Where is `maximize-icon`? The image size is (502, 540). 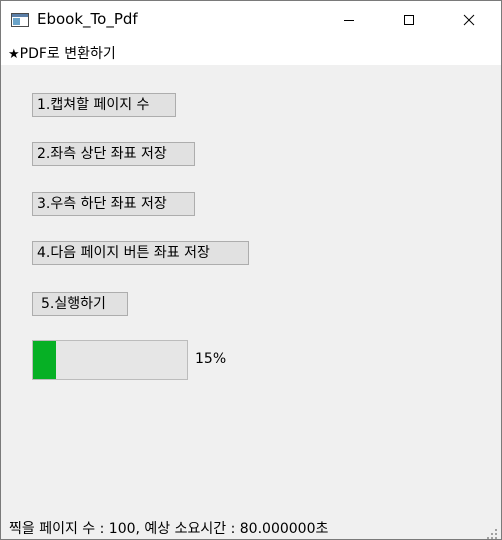
maximize-icon is located at coordinates (409, 20).